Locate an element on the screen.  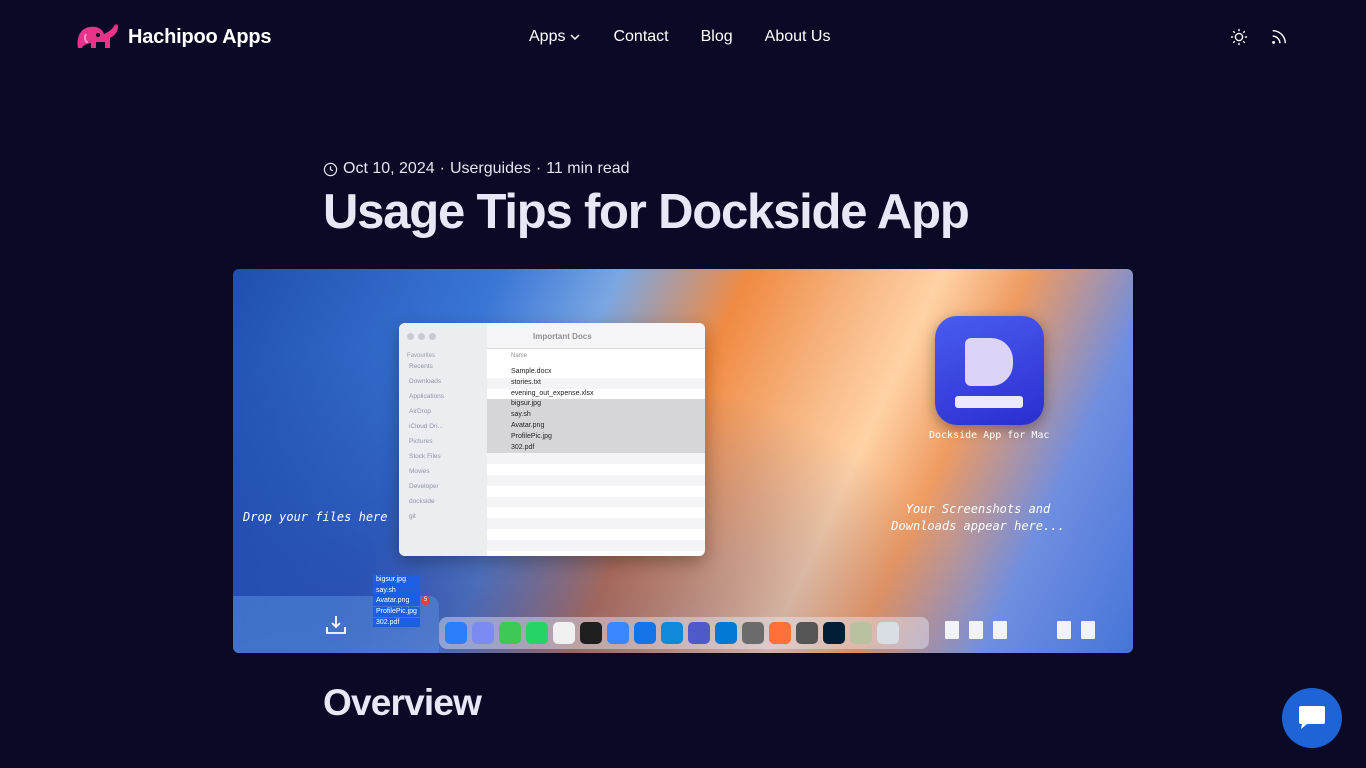
post-title: Usage Tips for Dockside App is located at coordinates (646, 212).